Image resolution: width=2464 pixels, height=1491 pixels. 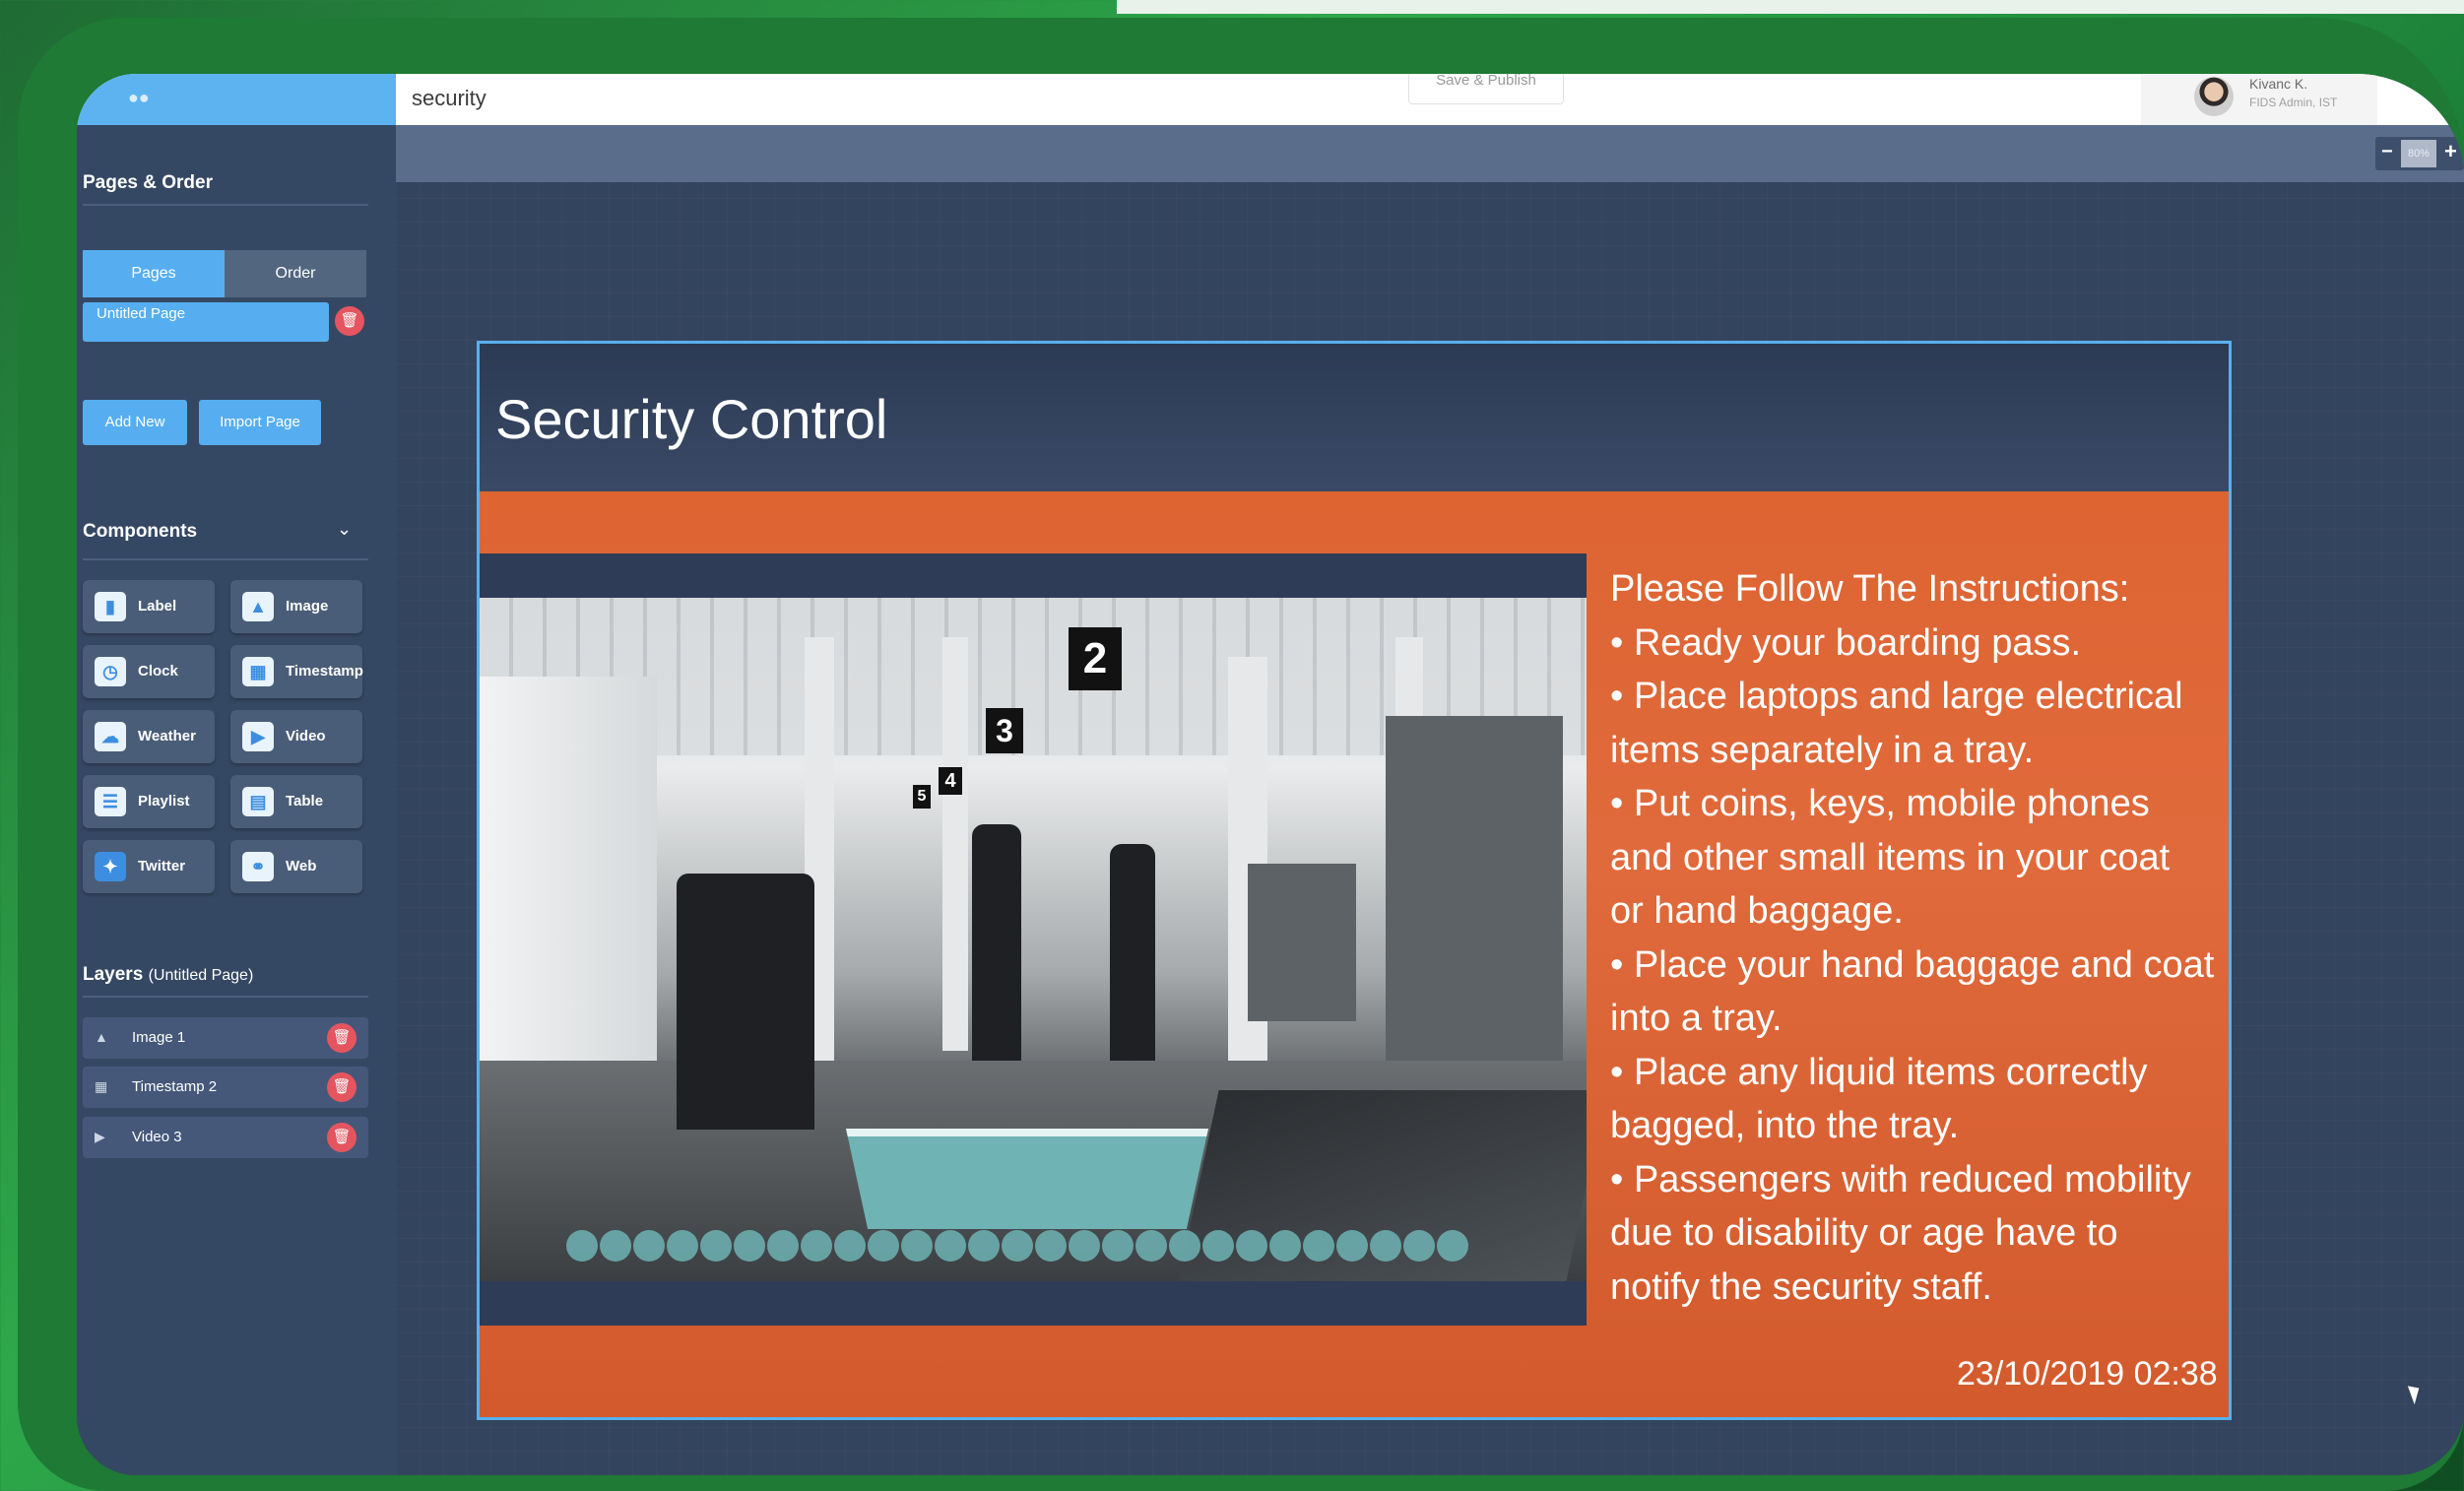 I want to click on timestamp-layer: 23/10/2019 02:38, so click(x=2088, y=1374).